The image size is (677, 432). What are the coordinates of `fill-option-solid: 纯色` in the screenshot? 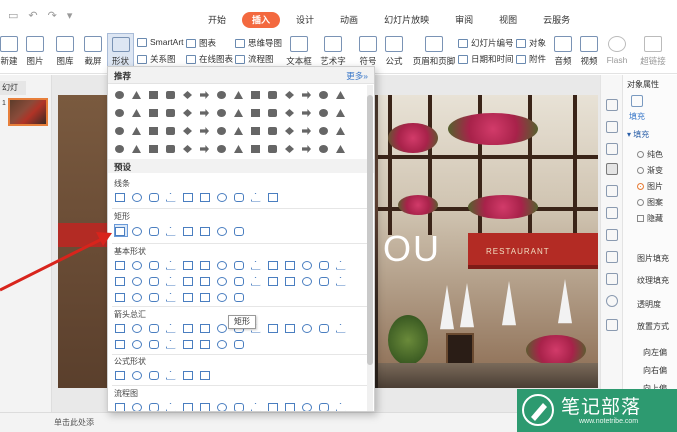 It's located at (650, 154).